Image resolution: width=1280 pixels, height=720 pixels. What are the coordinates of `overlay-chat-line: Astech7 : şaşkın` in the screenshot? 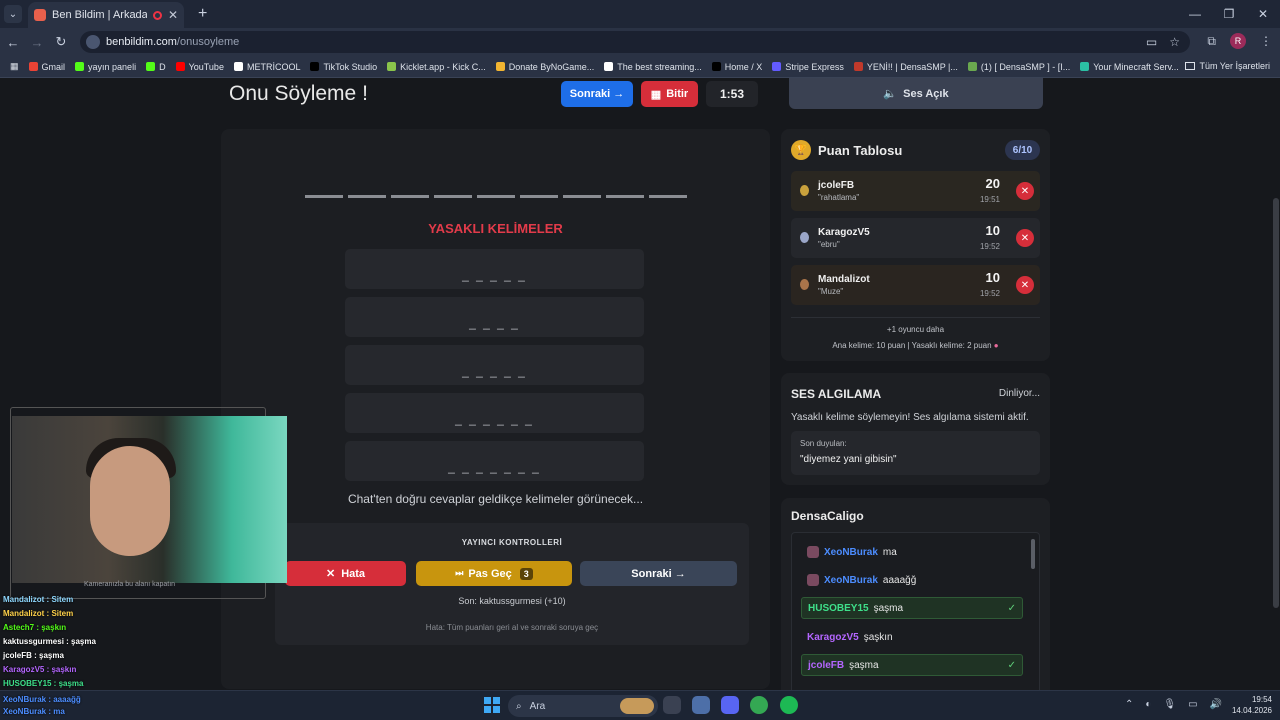 It's located at (35, 627).